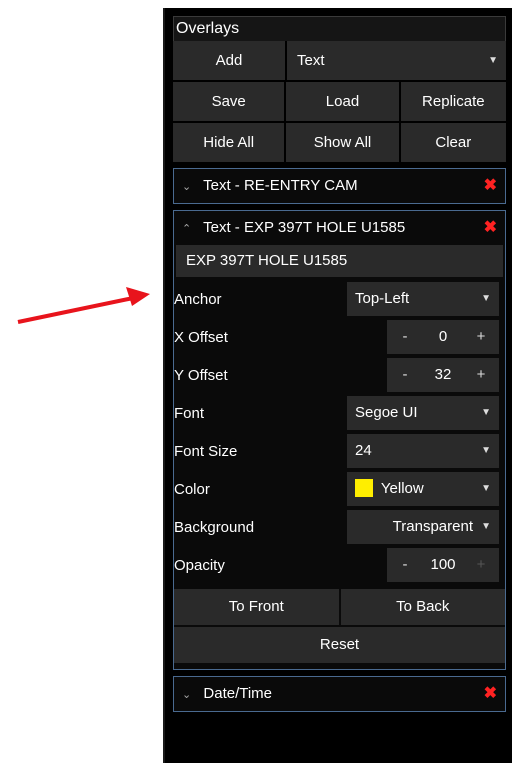 The width and height of the screenshot is (512, 763). What do you see at coordinates (422, 607) in the screenshot?
I see `to-back-button: To Back` at bounding box center [422, 607].